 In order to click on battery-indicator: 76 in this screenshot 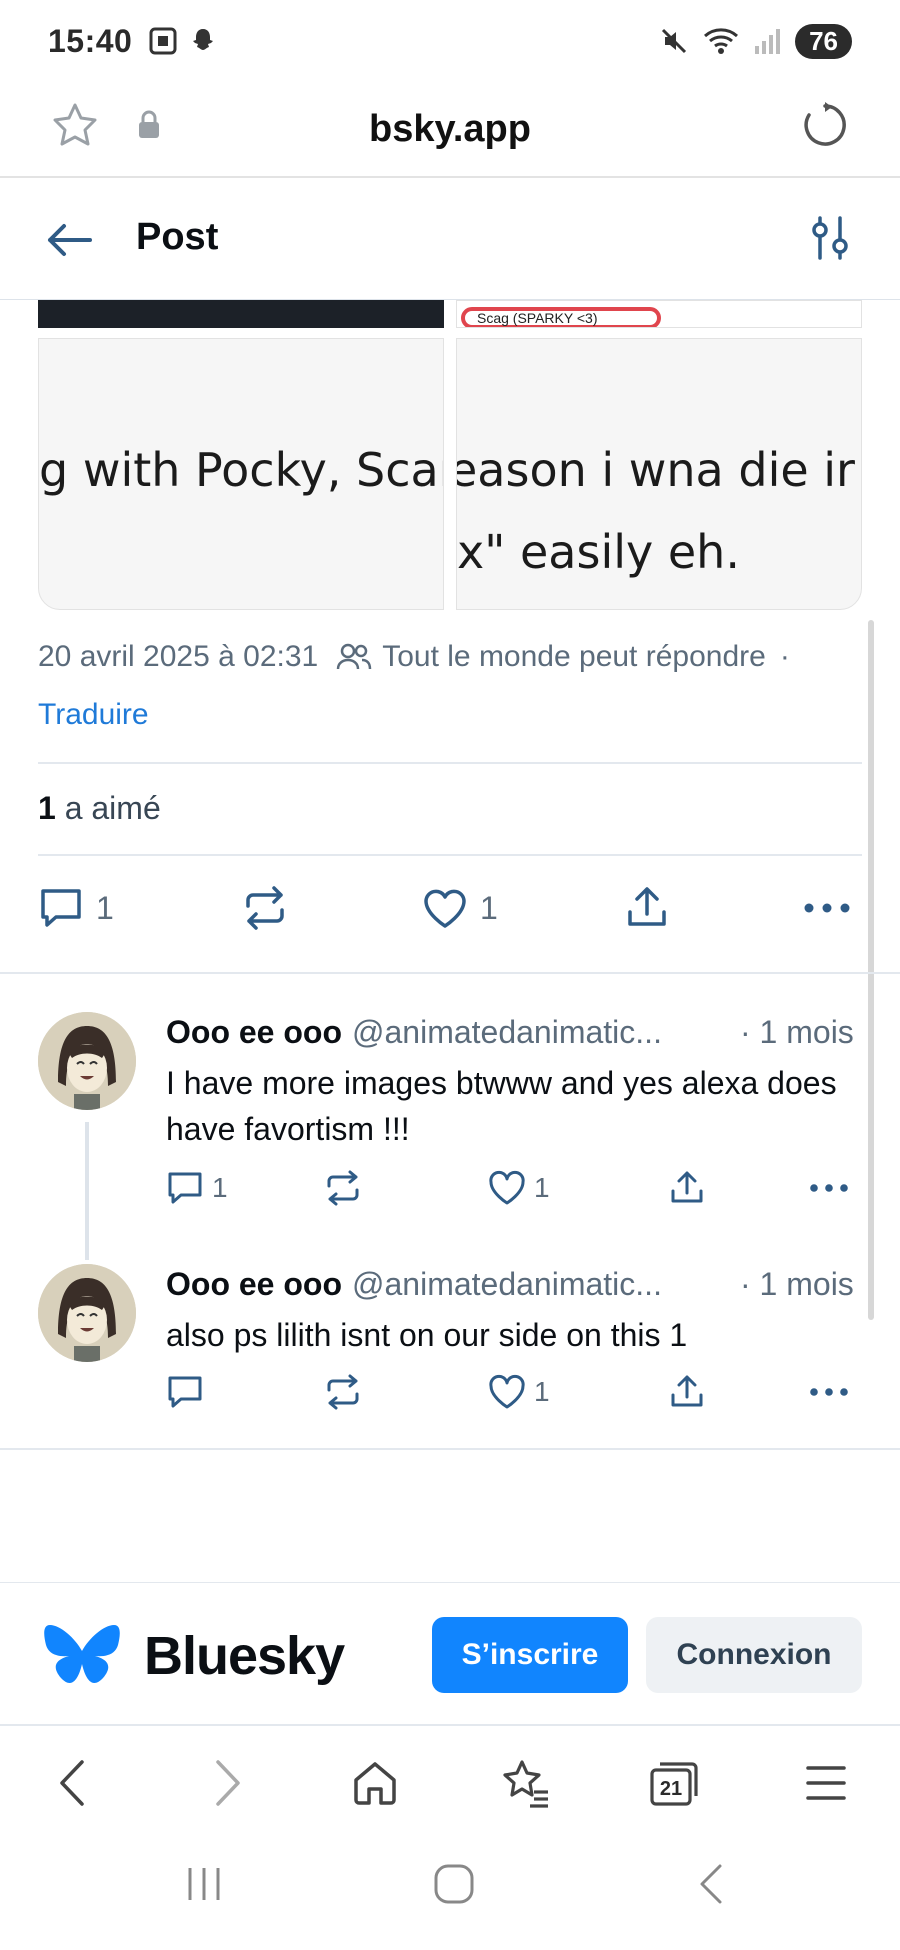, I will do `click(823, 41)`.